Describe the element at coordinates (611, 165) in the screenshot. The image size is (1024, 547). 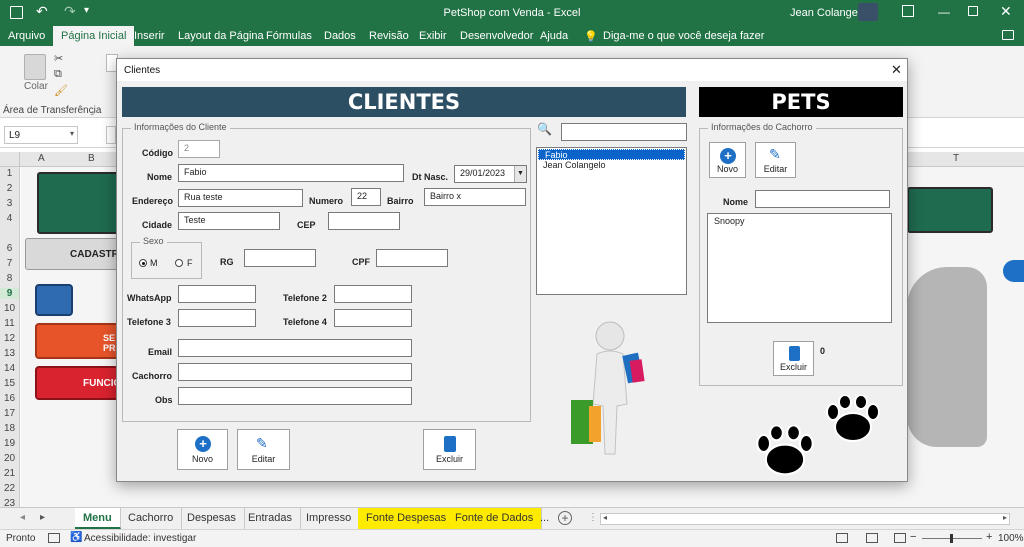
I see `list-item: Jean Colangelo` at that location.